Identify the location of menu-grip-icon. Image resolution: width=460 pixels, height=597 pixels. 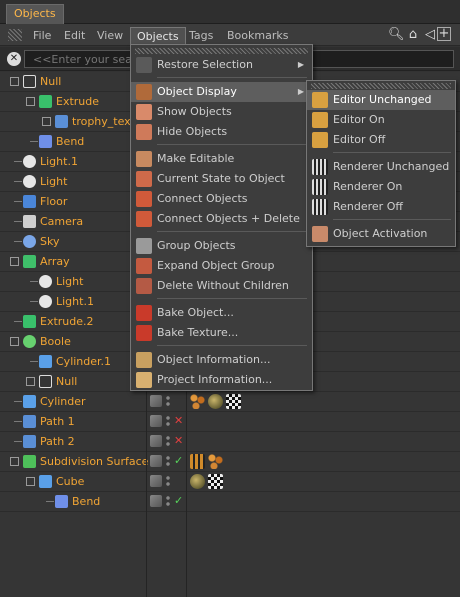
(15, 35).